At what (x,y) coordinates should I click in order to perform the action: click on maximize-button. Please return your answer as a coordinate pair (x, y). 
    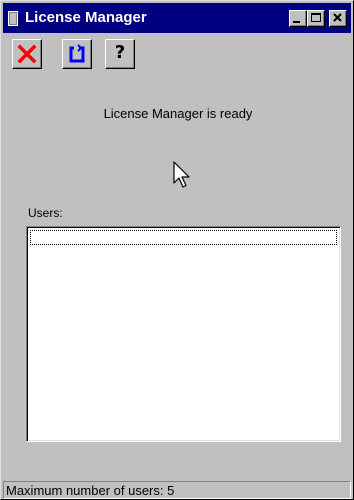
    Looking at the image, I should click on (316, 18).